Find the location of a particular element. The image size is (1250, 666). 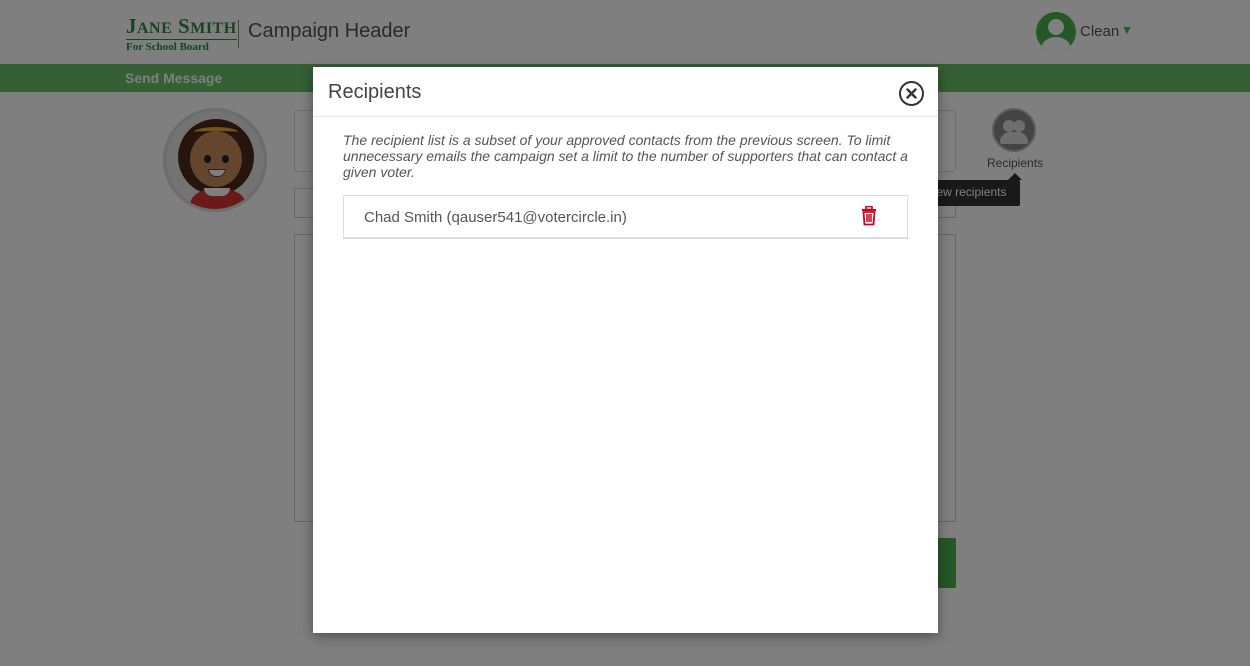

trash-icon is located at coordinates (869, 215).